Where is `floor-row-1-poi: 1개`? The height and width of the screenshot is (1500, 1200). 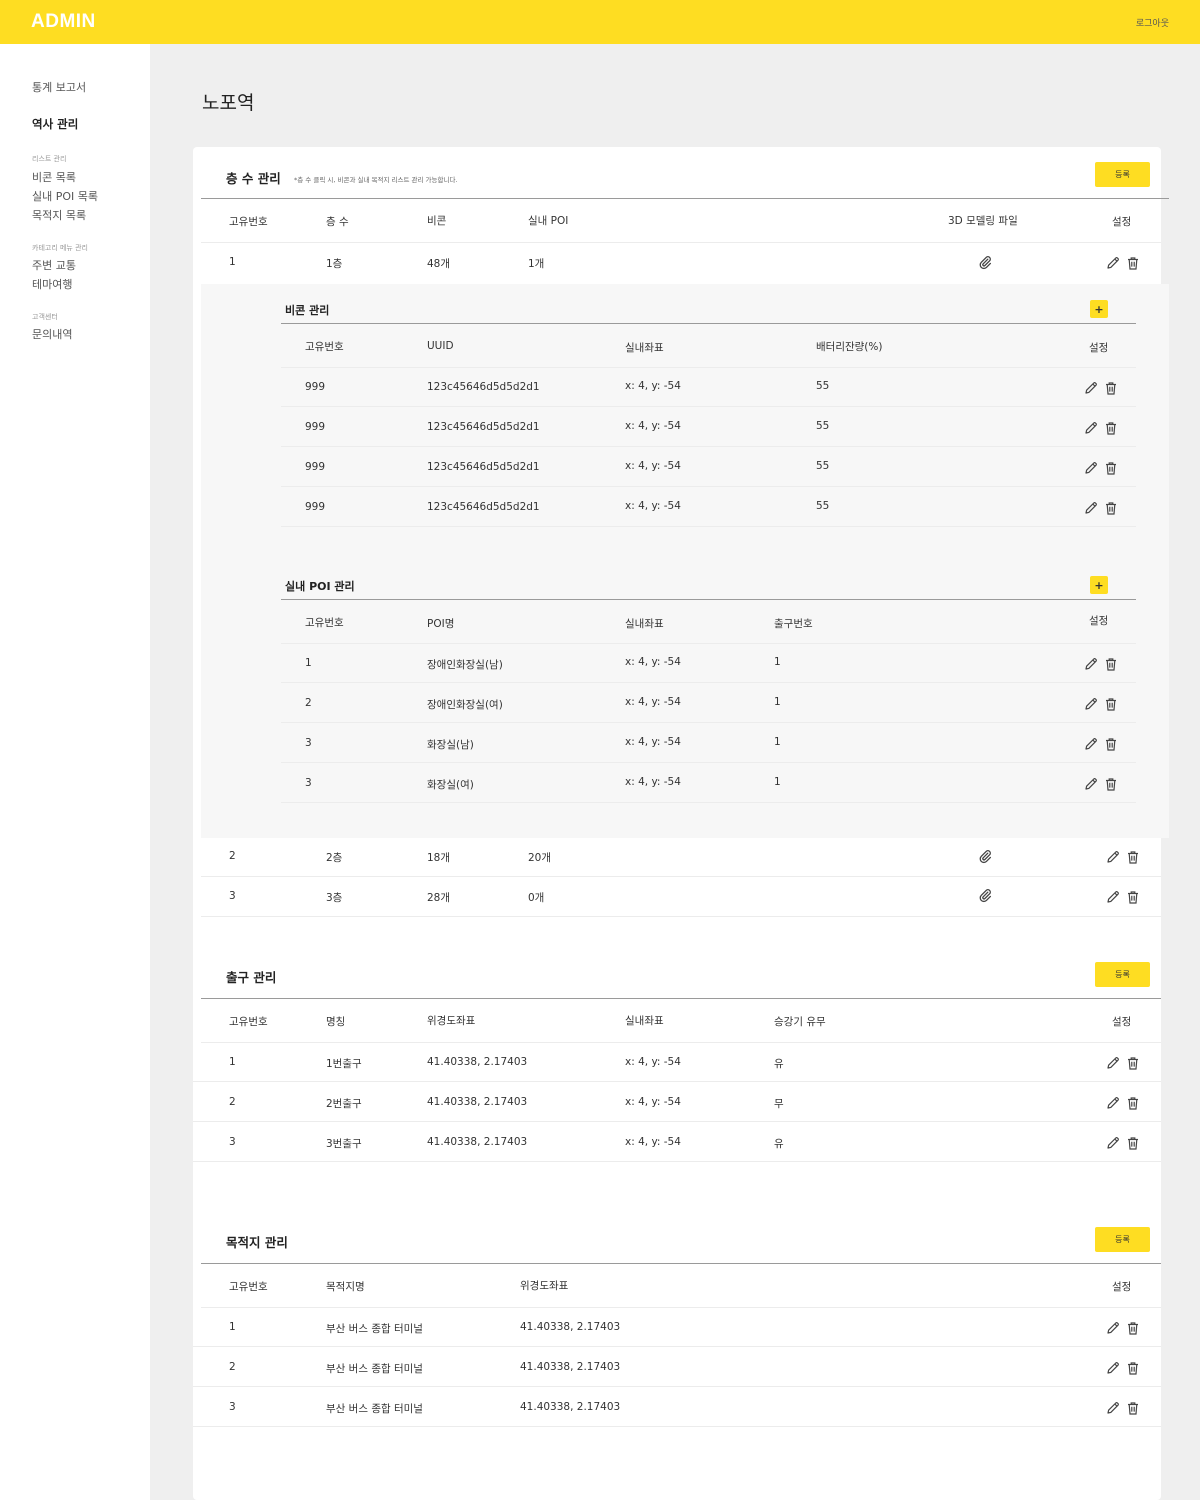 floor-row-1-poi: 1개 is located at coordinates (536, 264).